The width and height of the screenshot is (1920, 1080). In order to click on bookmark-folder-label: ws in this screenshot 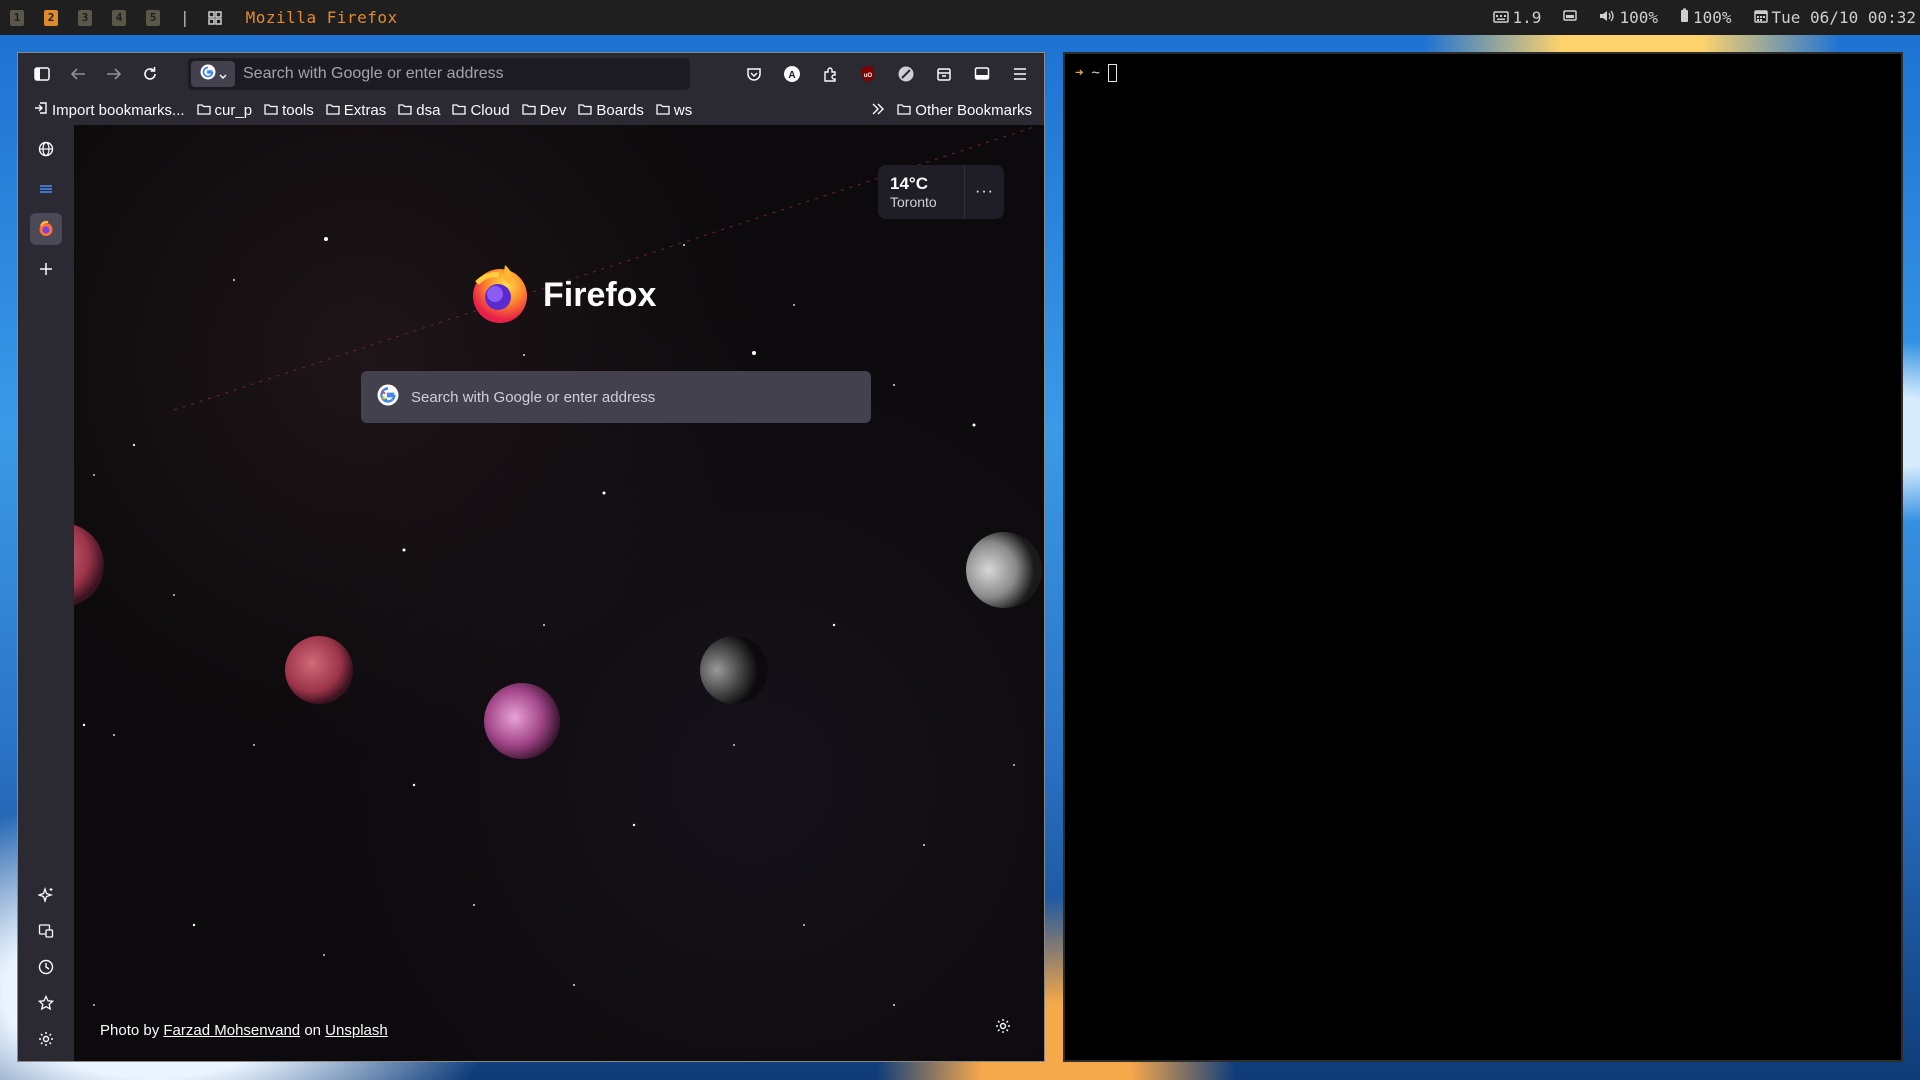, I will do `click(683, 110)`.